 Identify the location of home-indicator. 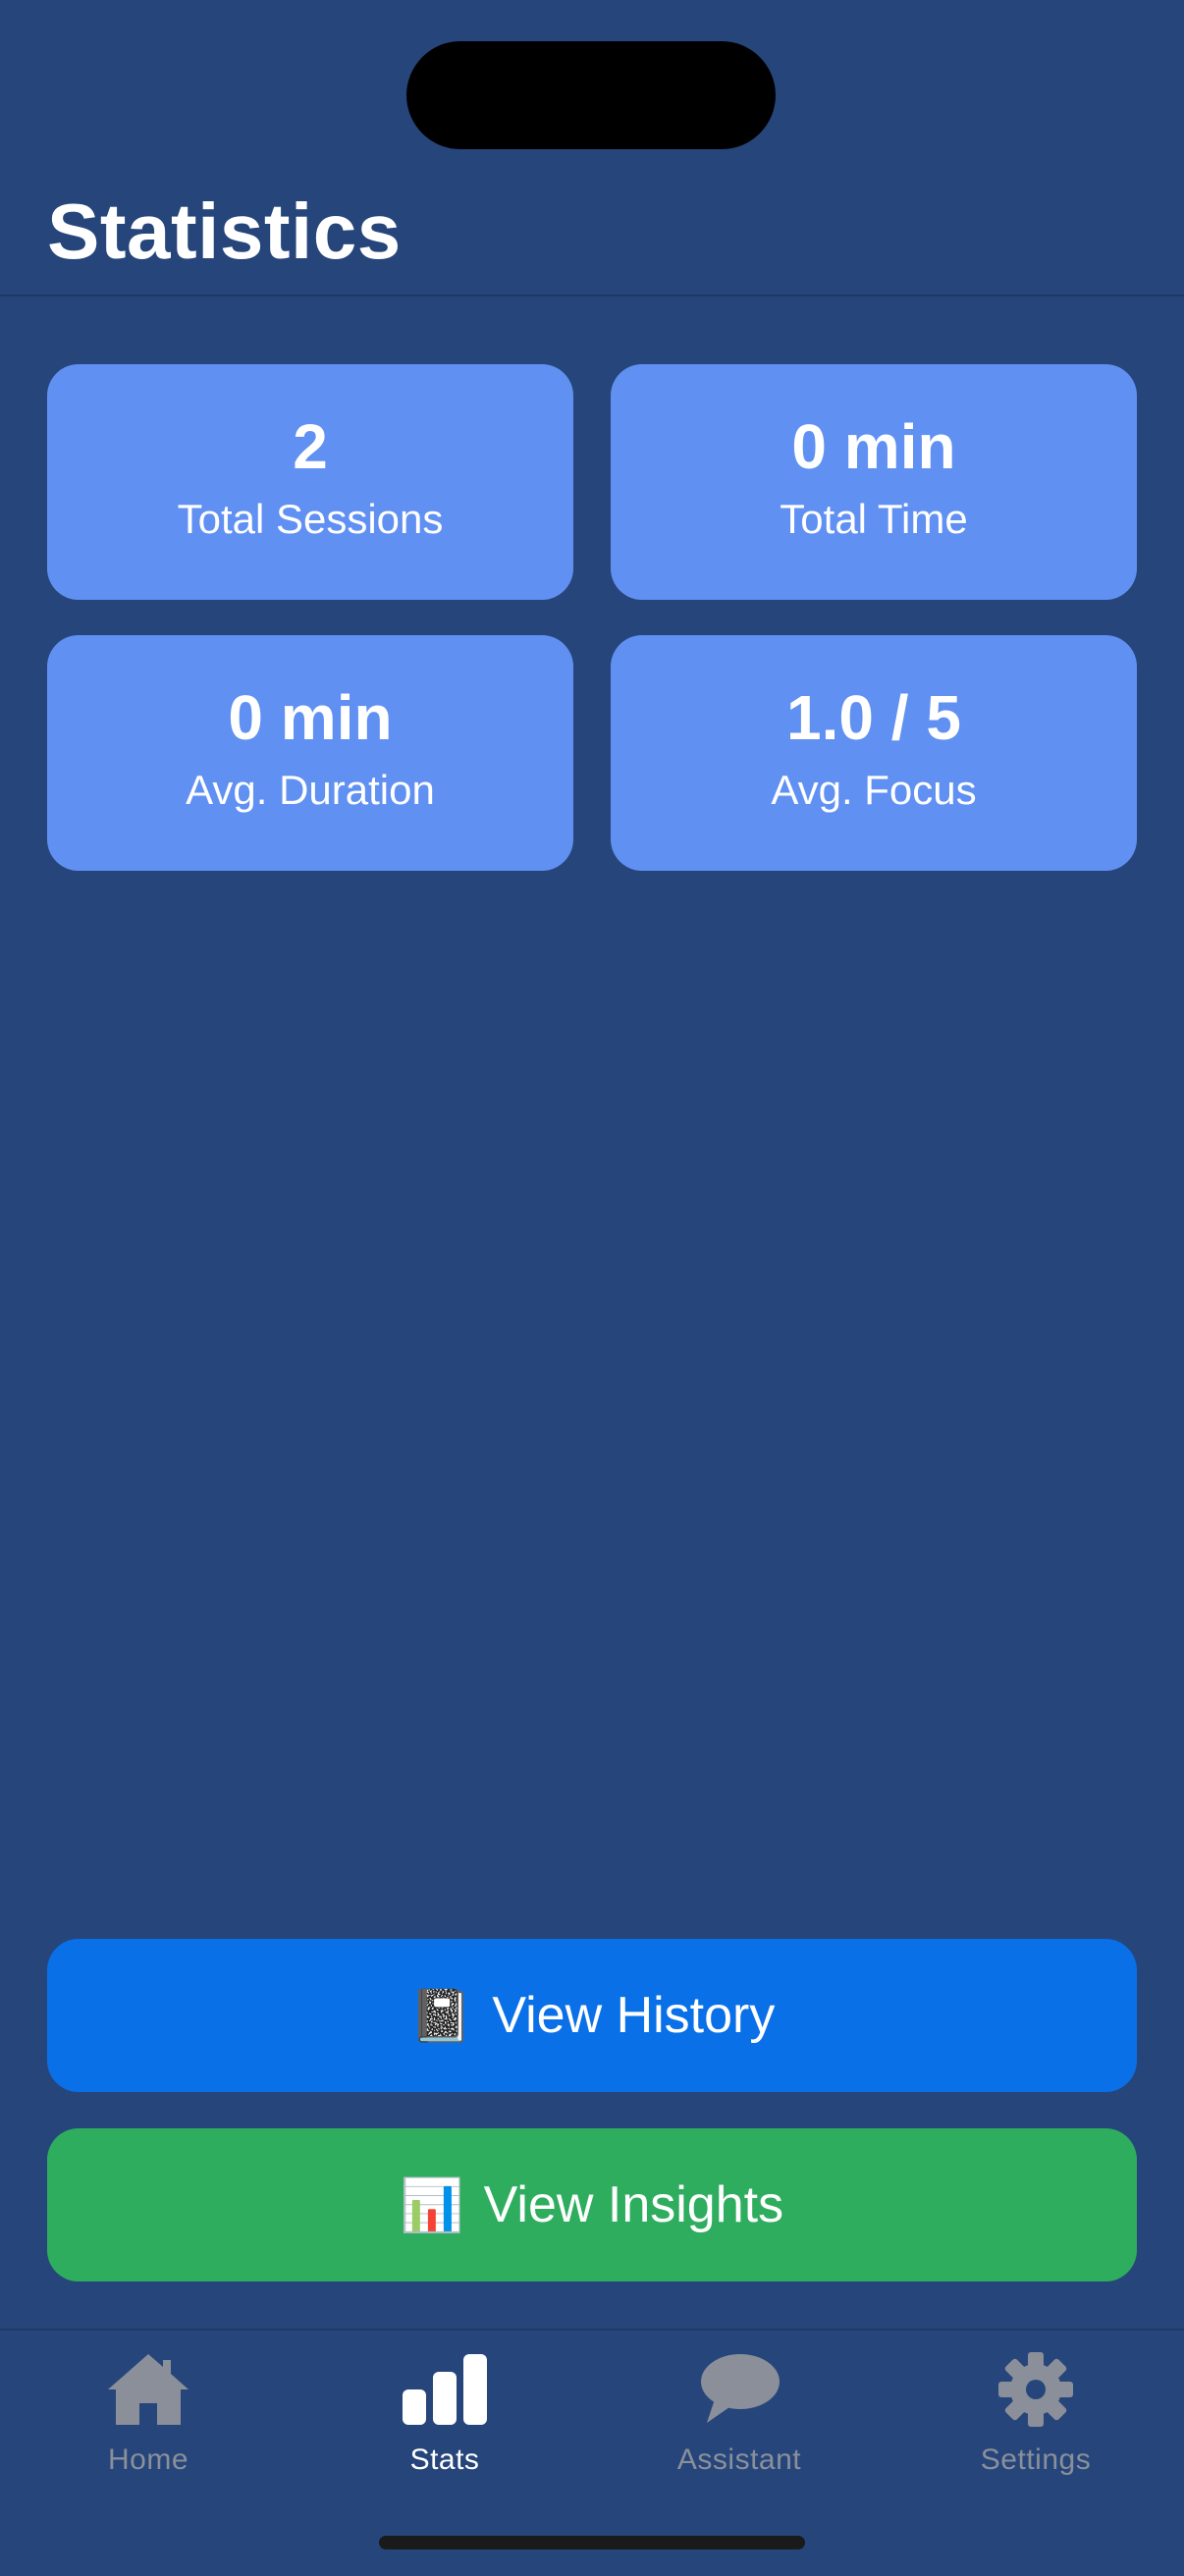
(592, 2542).